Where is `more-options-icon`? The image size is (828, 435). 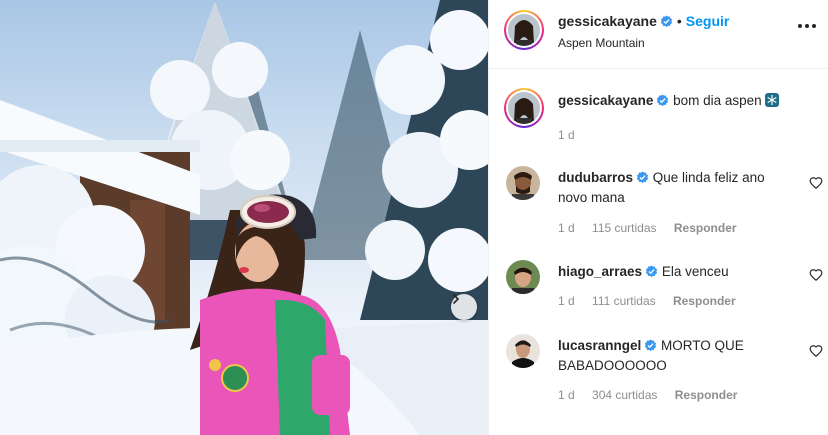 more-options-icon is located at coordinates (807, 26).